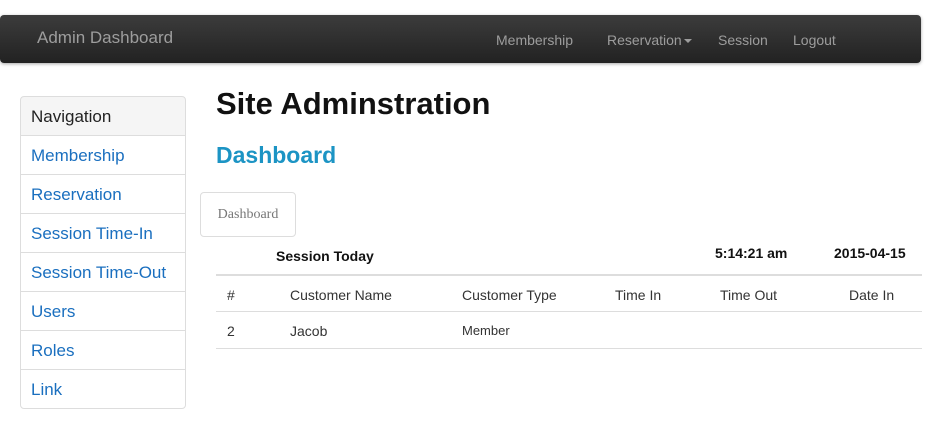 The height and width of the screenshot is (443, 926). I want to click on tab-dashboard: Dashboard, so click(248, 214).